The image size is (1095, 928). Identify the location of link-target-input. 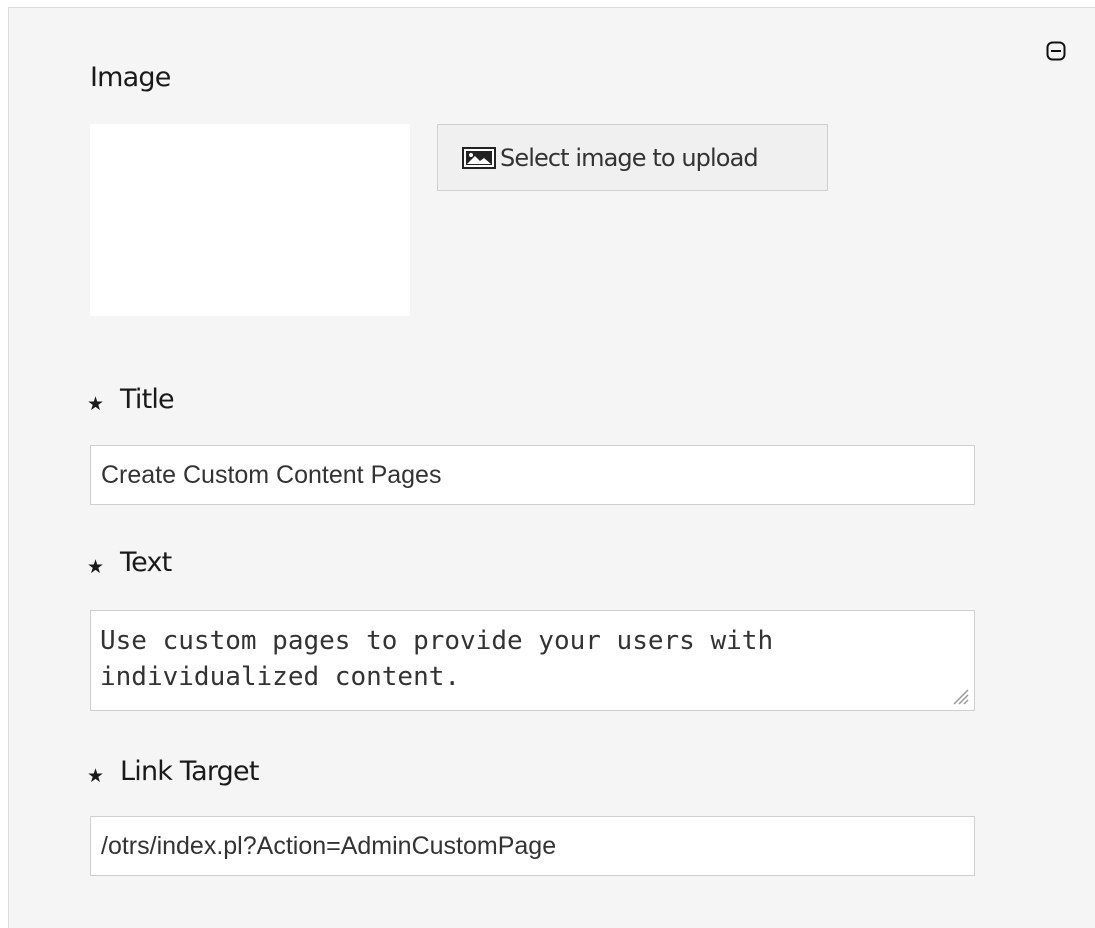
(532, 846).